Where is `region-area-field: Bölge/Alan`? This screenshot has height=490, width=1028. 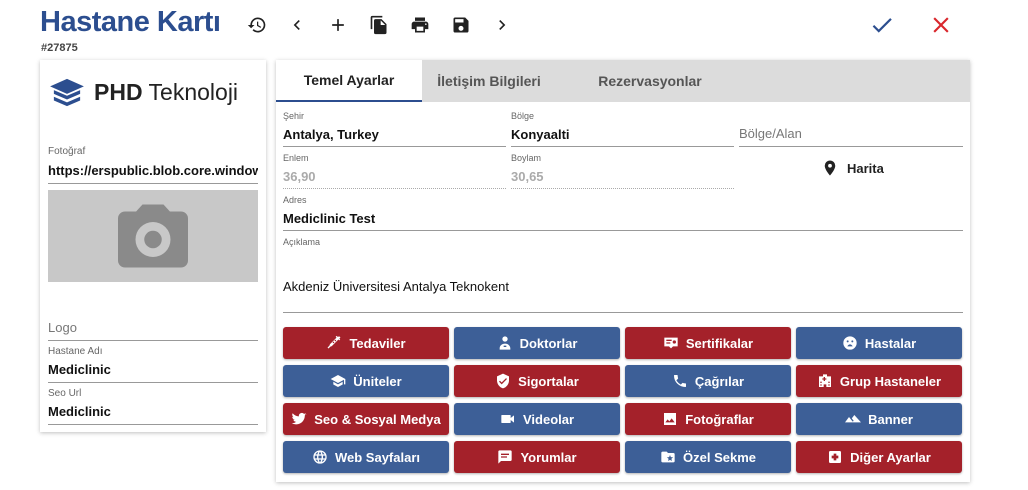 region-area-field: Bölge/Alan is located at coordinates (770, 133).